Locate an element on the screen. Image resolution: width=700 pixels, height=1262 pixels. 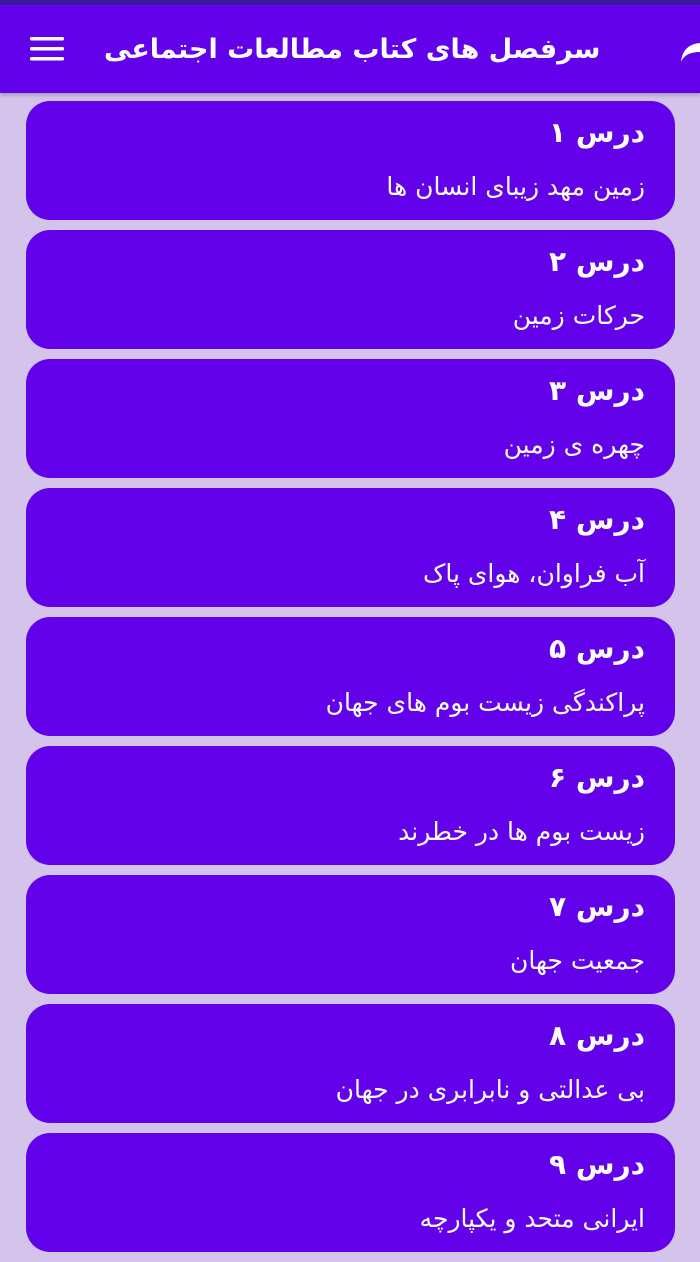
lesson-card-1: درس ۱ زمین مهد زیبای انسان ها is located at coordinates (350, 160).